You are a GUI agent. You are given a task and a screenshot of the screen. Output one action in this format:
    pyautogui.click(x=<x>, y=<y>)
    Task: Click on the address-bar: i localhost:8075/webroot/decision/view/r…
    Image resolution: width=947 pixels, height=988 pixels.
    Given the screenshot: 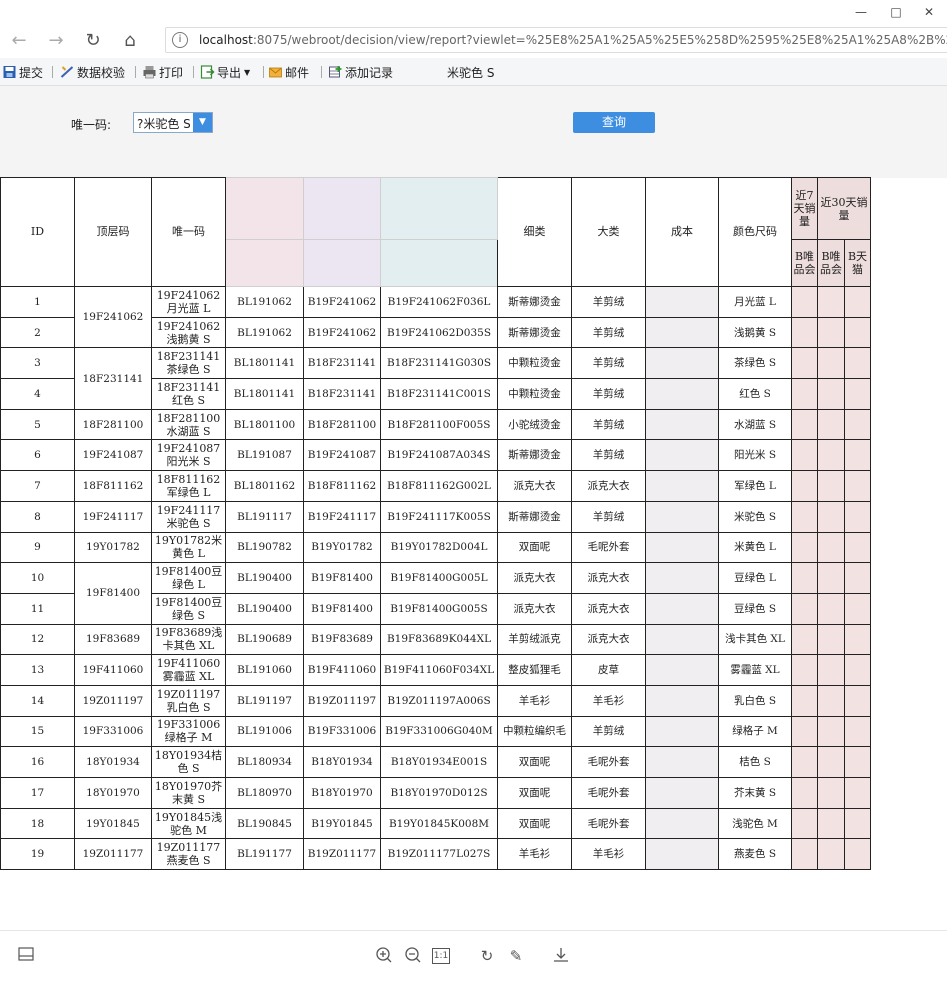 What is the action you would take?
    pyautogui.click(x=556, y=40)
    